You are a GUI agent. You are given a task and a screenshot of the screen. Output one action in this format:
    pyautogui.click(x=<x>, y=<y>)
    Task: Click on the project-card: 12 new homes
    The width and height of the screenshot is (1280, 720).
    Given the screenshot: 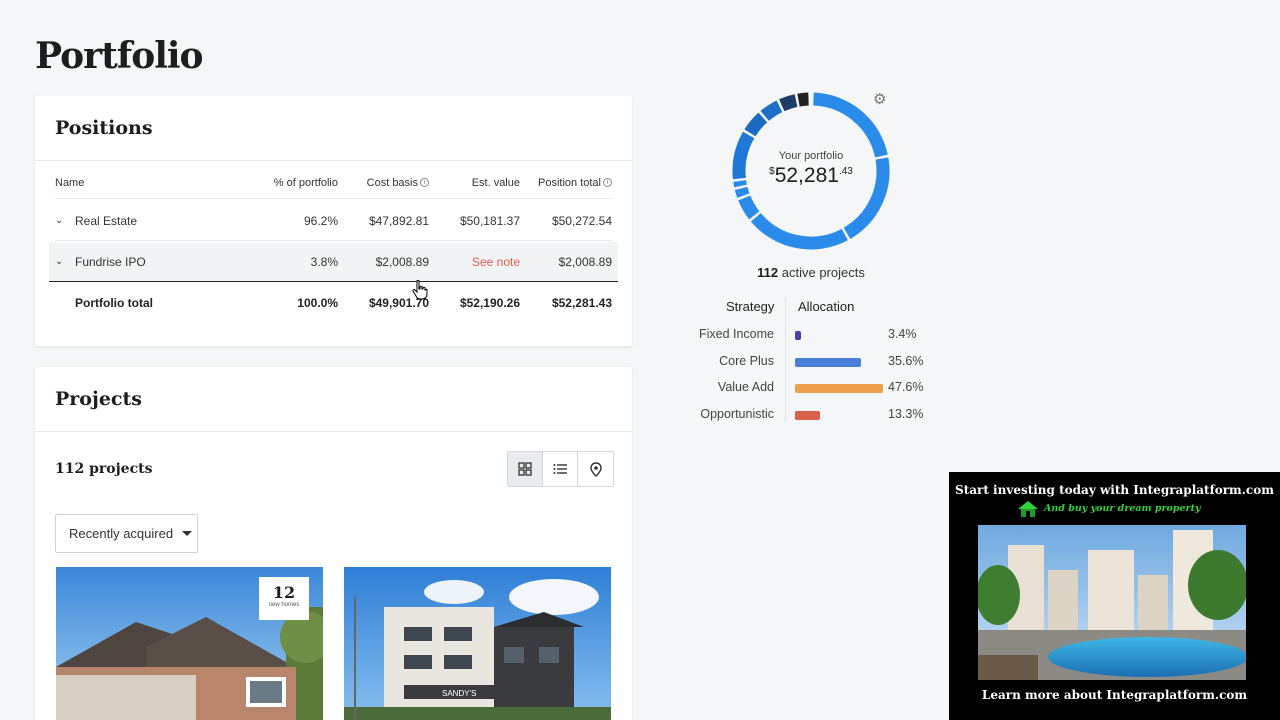 What is the action you would take?
    pyautogui.click(x=189, y=643)
    